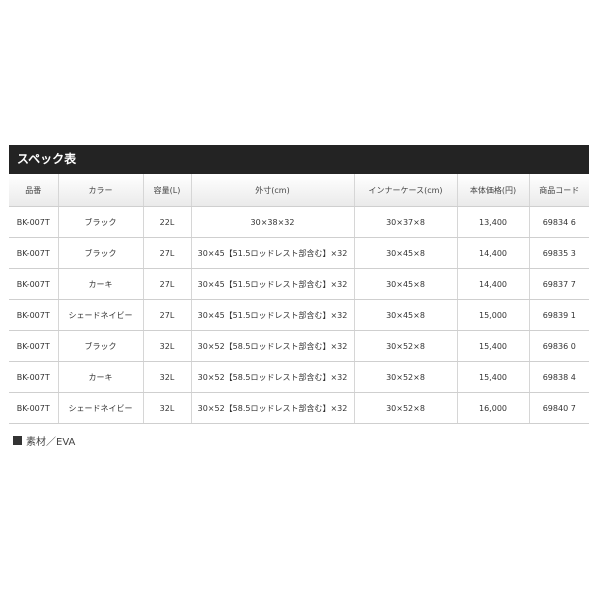  I want to click on cell-product-code: 69835 3, so click(559, 253).